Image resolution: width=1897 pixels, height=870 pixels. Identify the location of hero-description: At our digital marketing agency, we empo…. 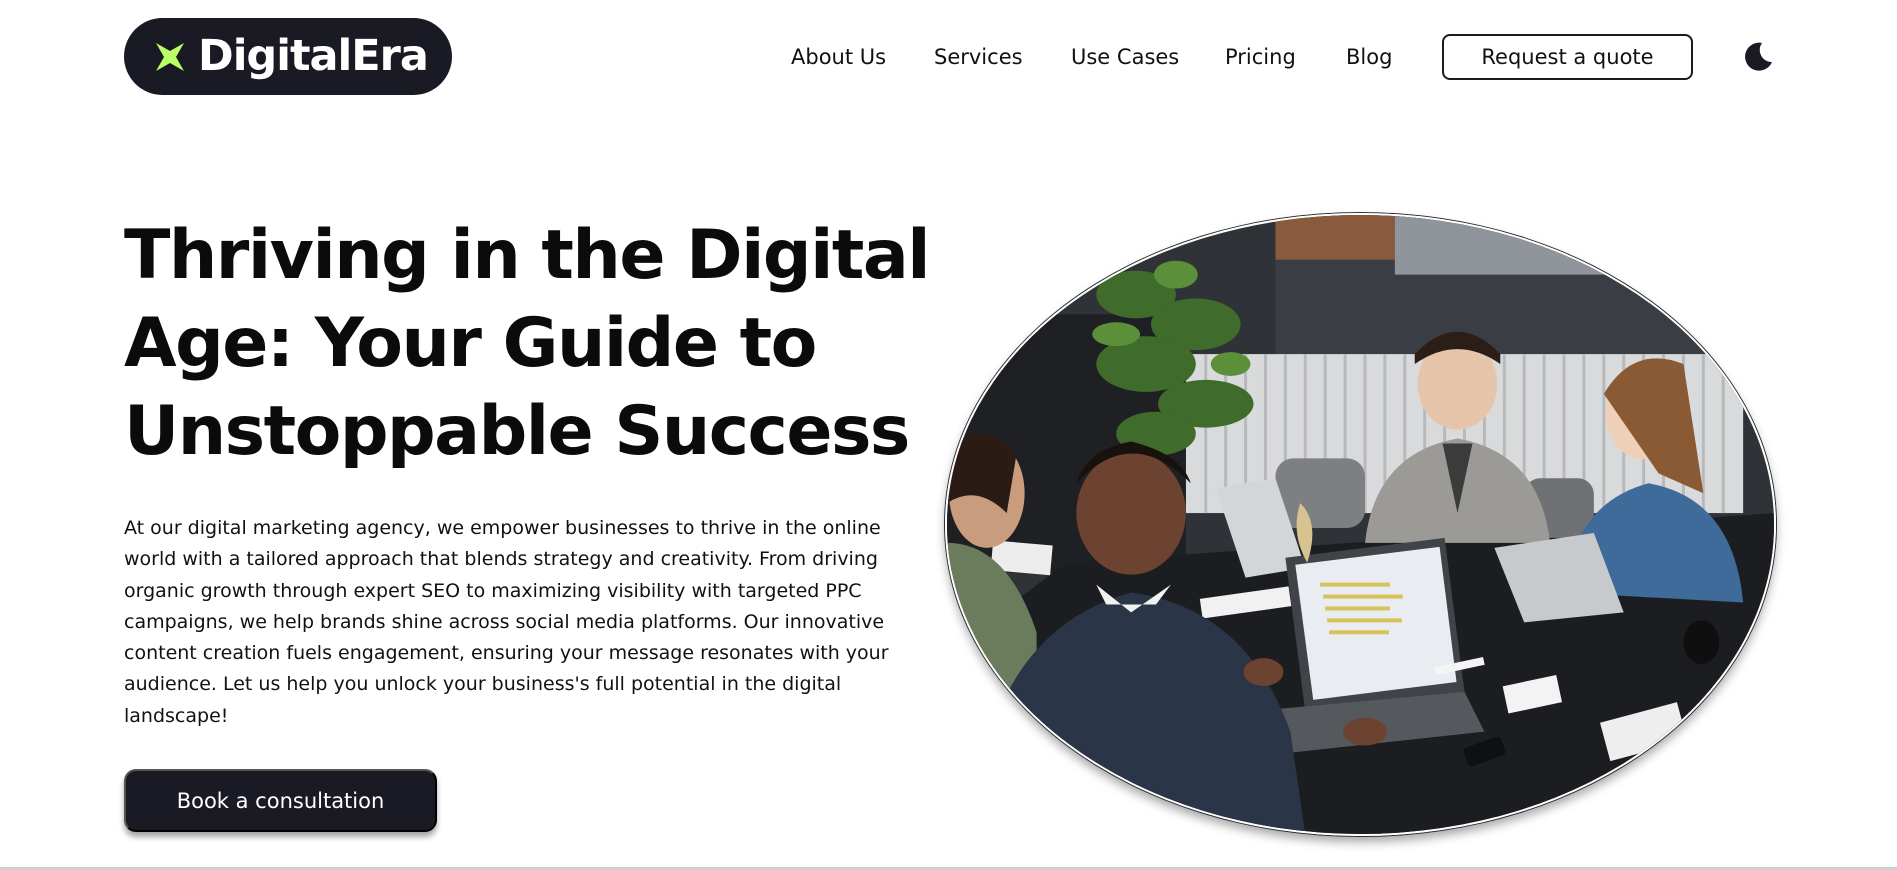
(506, 622).